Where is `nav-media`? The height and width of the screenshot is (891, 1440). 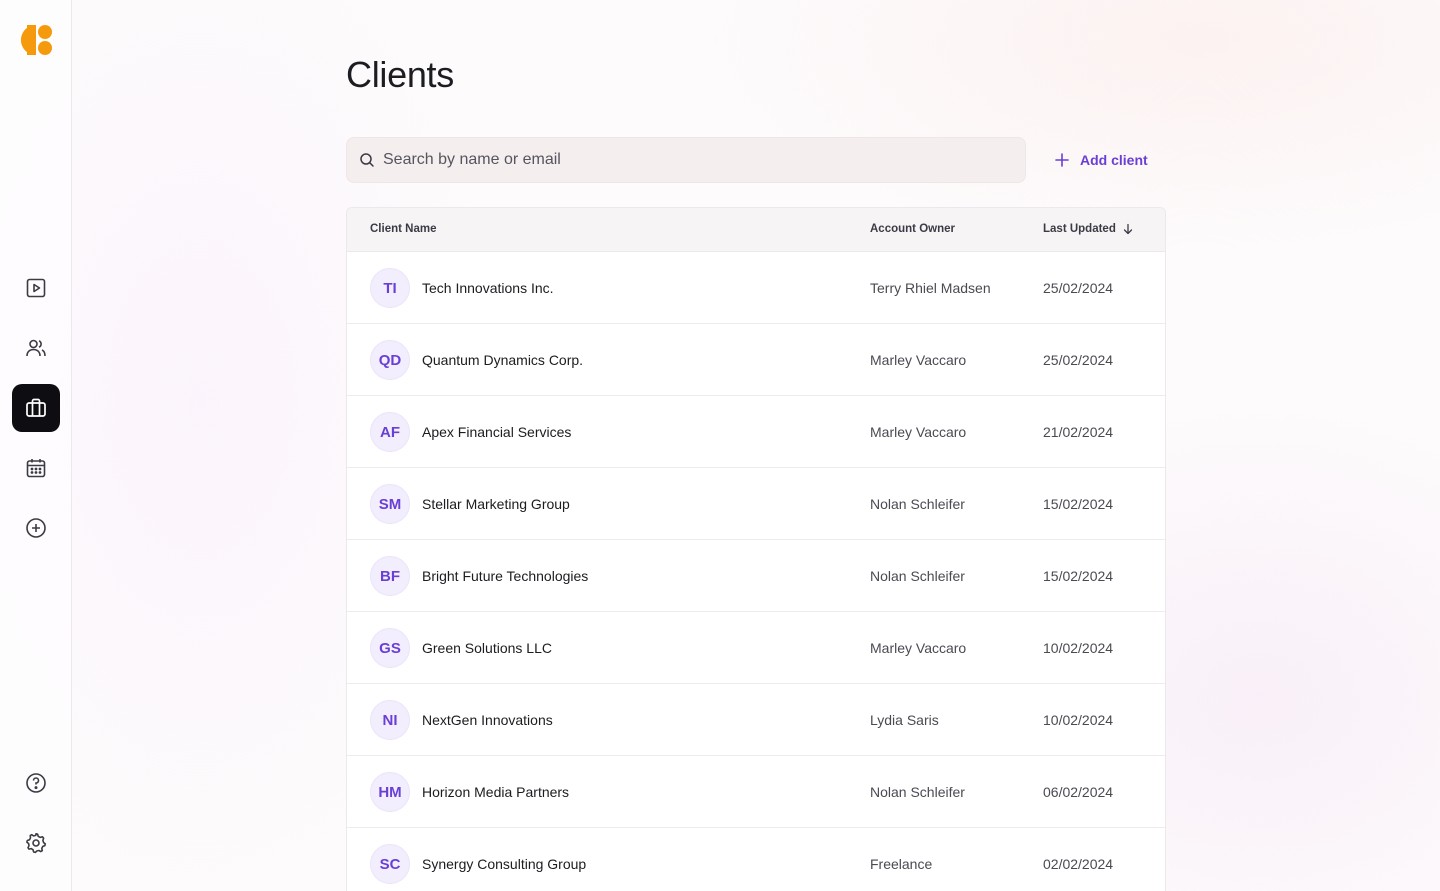
nav-media is located at coordinates (36, 288).